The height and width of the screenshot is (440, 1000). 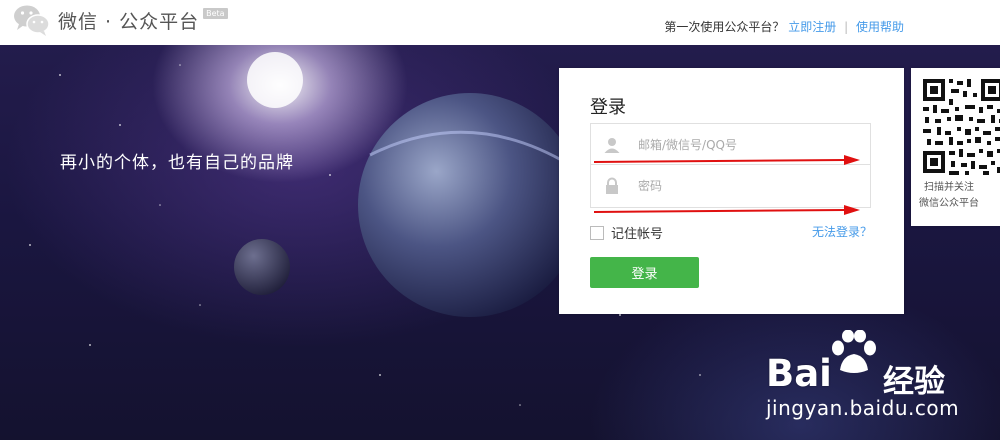 What do you see at coordinates (500, 22) in the screenshot?
I see `top-header: 微信 · 公众平台 Beta 第一次使用公众平台？ 立即注册 | 使用帮助` at bounding box center [500, 22].